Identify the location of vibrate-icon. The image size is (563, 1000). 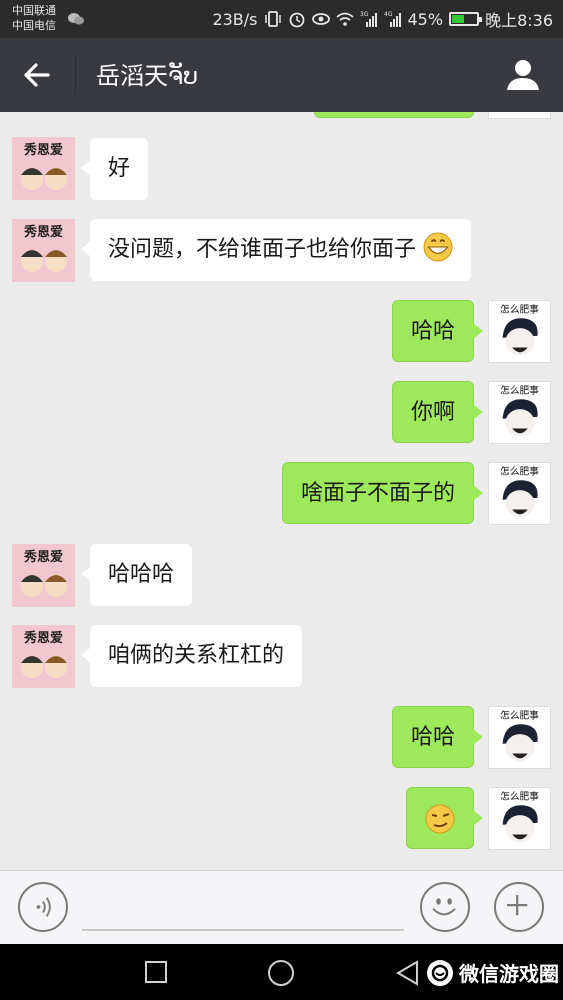
(272, 19).